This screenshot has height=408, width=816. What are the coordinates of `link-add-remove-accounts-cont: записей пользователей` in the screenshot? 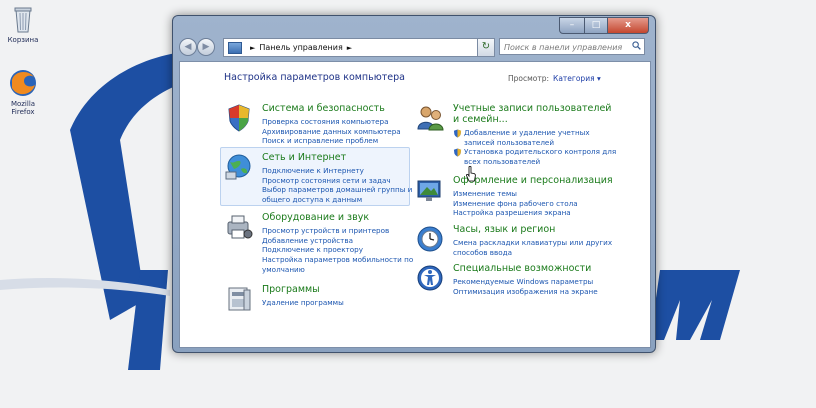 It's located at (534, 143).